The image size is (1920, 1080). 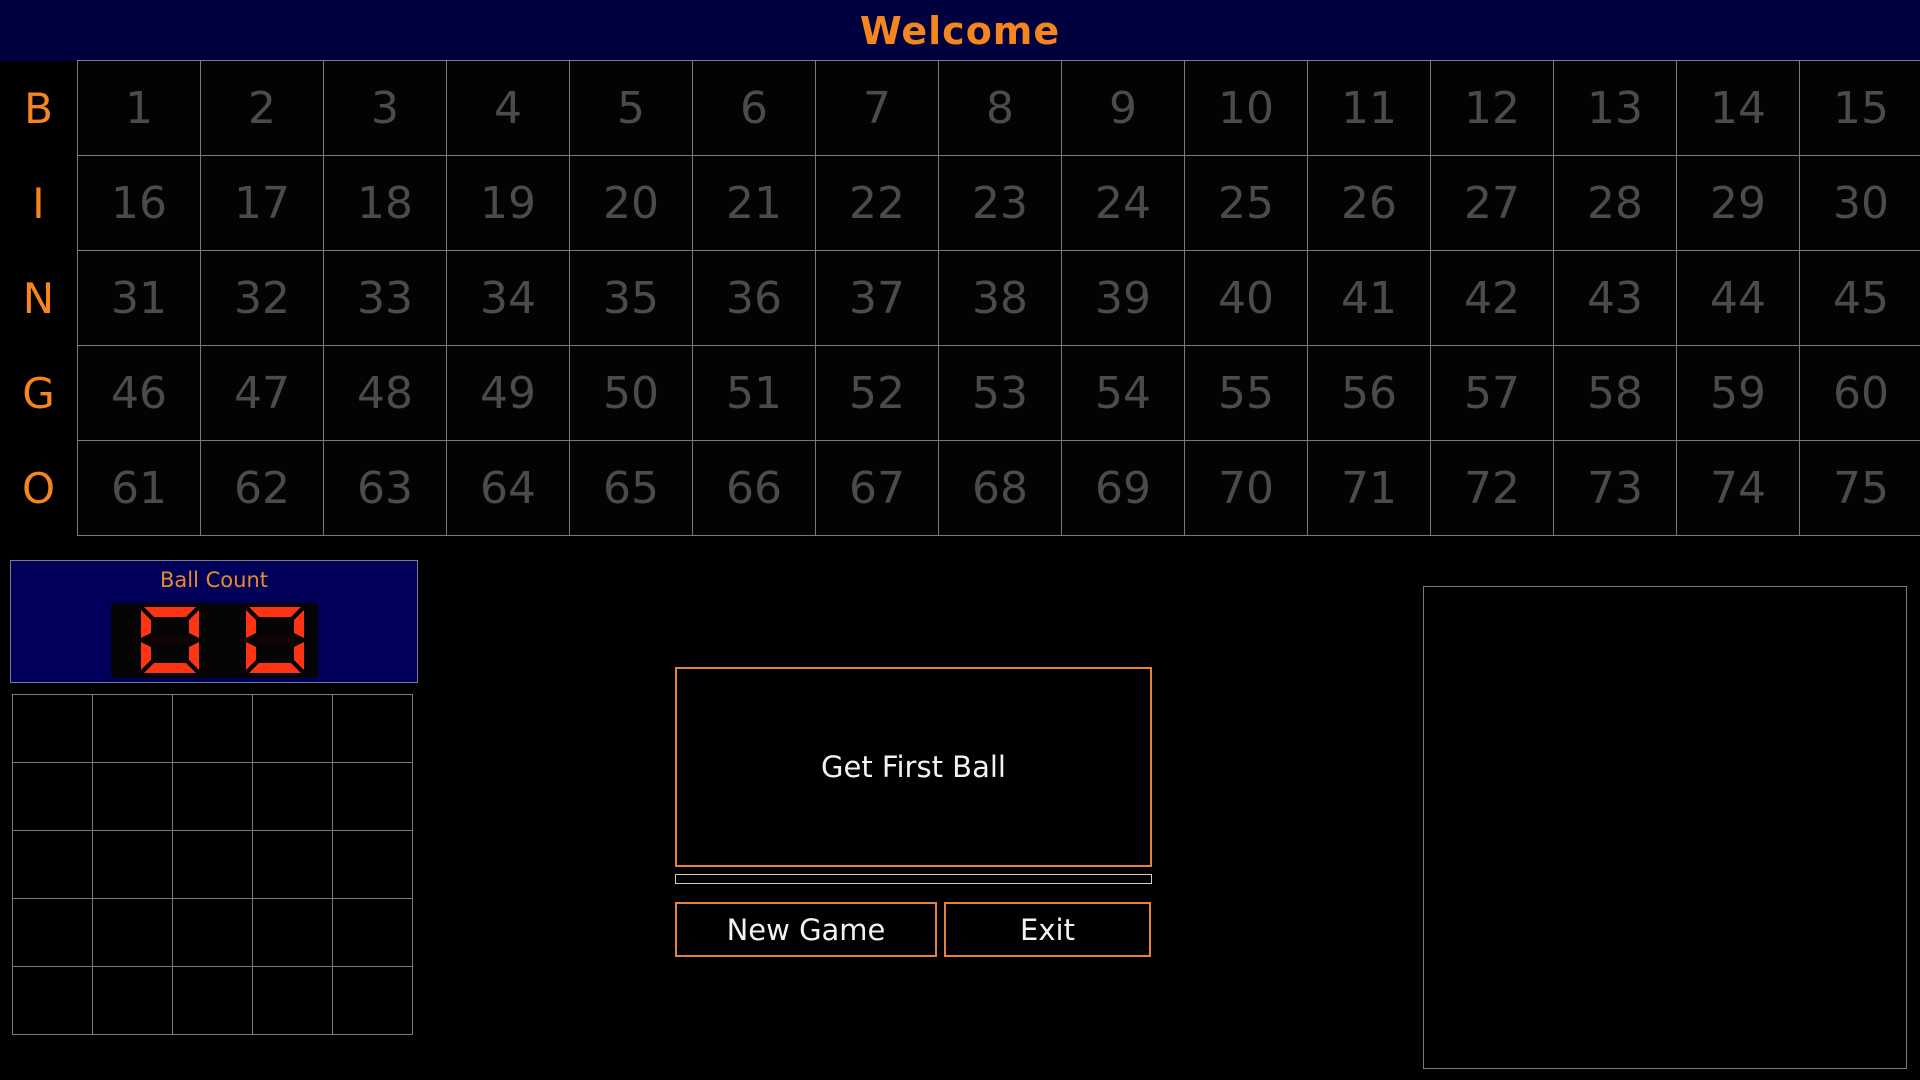 I want to click on board-row-n: N 31 32 33 34 35 36 37 38 39 40 41 42 43 44 45, so click(x=960, y=298).